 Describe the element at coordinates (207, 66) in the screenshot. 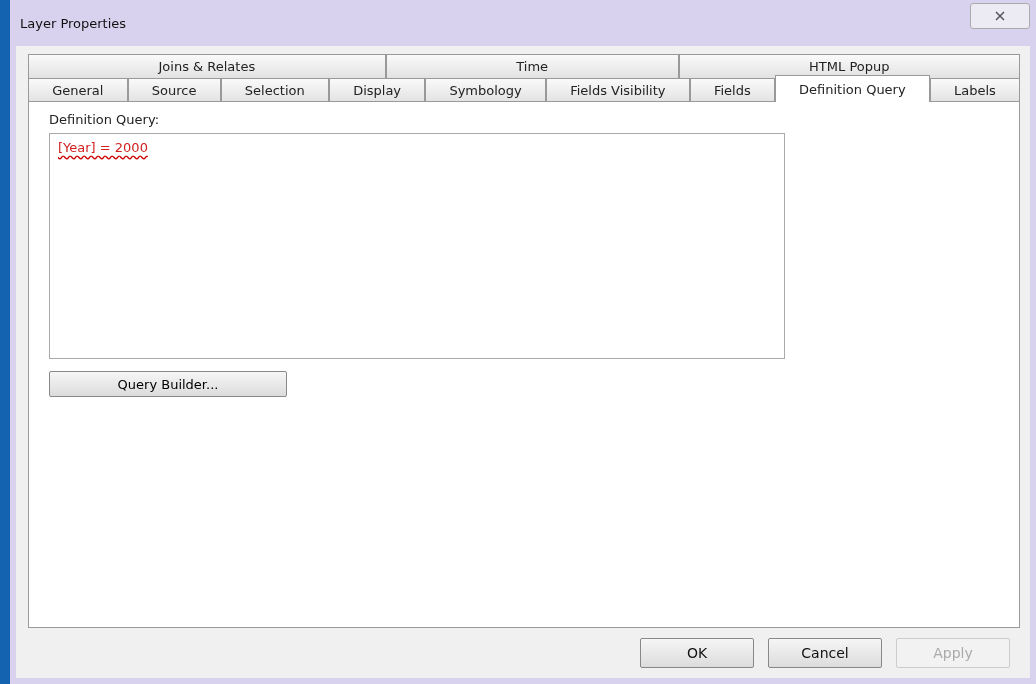

I see `tab: Joins & Relates` at that location.